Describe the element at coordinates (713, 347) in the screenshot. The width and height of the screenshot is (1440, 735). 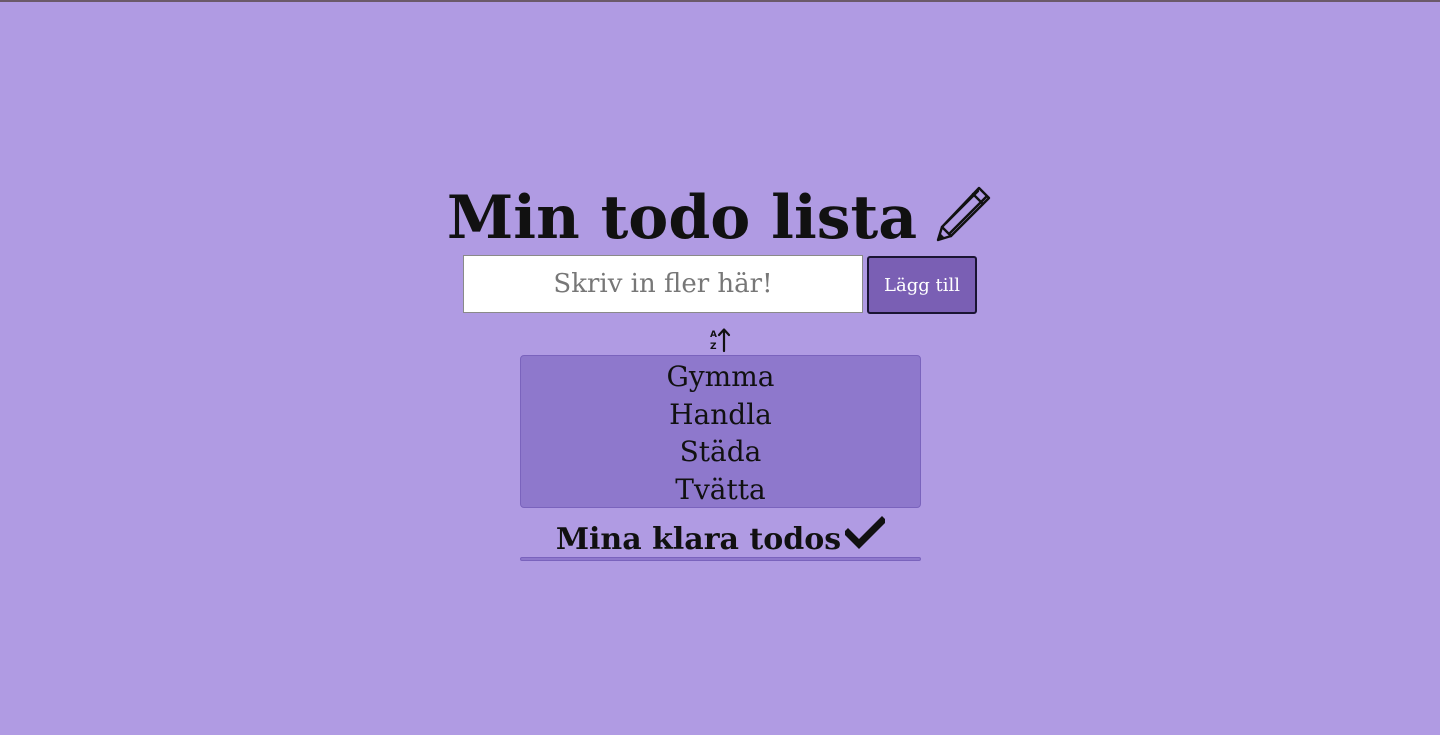
I see `sort-glyph-z: Z` at that location.